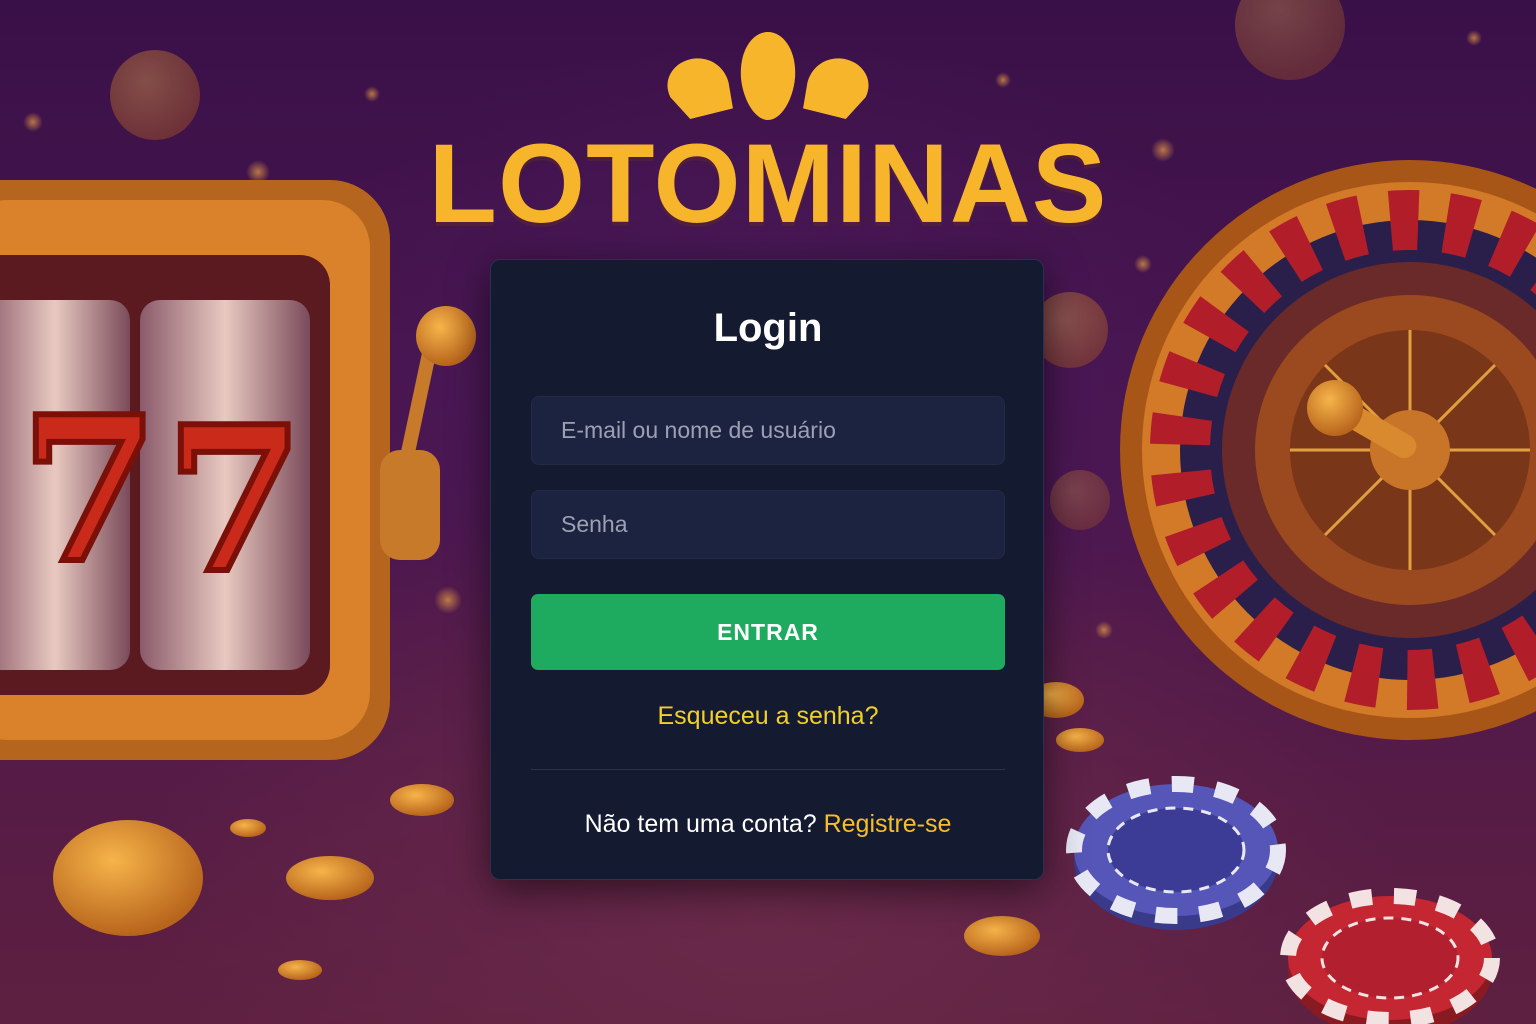 This screenshot has height=1024, width=1536. What do you see at coordinates (768, 716) in the screenshot?
I see `forgot-password-link: Esqueceu a senha?` at bounding box center [768, 716].